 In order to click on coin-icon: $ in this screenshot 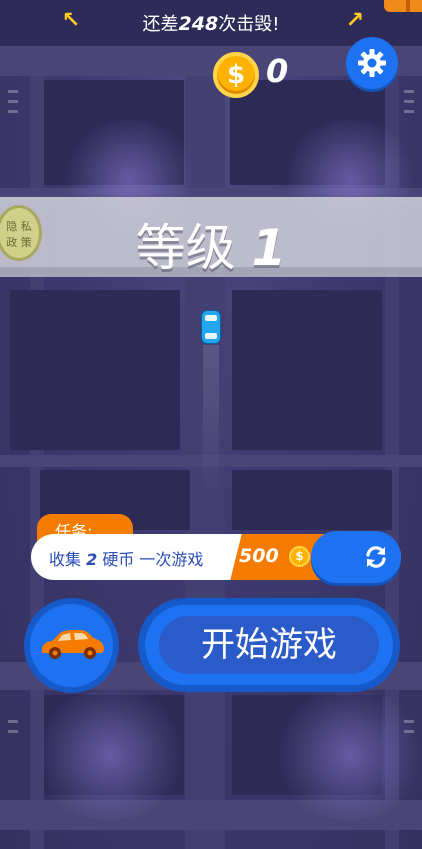, I will do `click(236, 75)`.